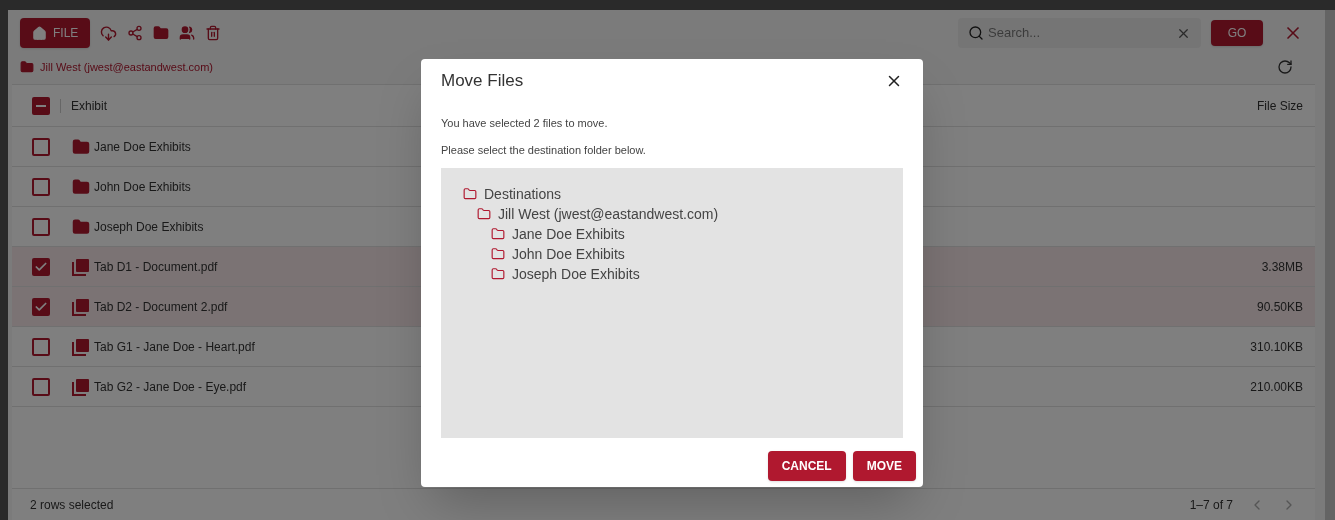 This screenshot has width=1335, height=520. I want to click on file-name: Tab D2 - Document 2.pdf, so click(161, 307).